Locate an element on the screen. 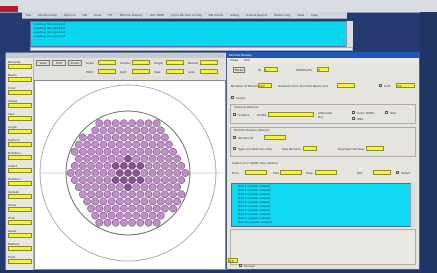 This screenshot has width=437, height=273. menu-tab: Events Report is located at coordinates (256, 15).